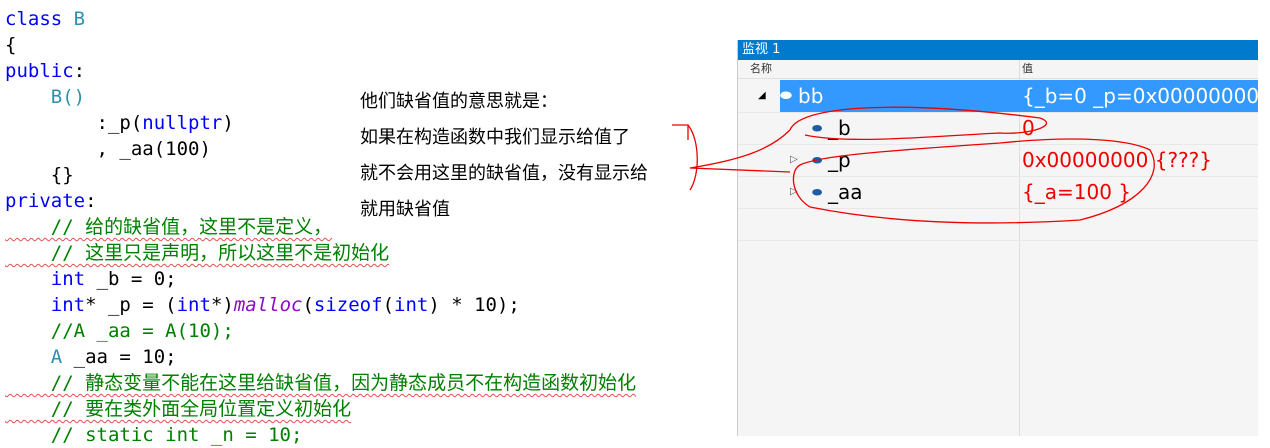  I want to click on red-annotation-marks, so click(913, 165).